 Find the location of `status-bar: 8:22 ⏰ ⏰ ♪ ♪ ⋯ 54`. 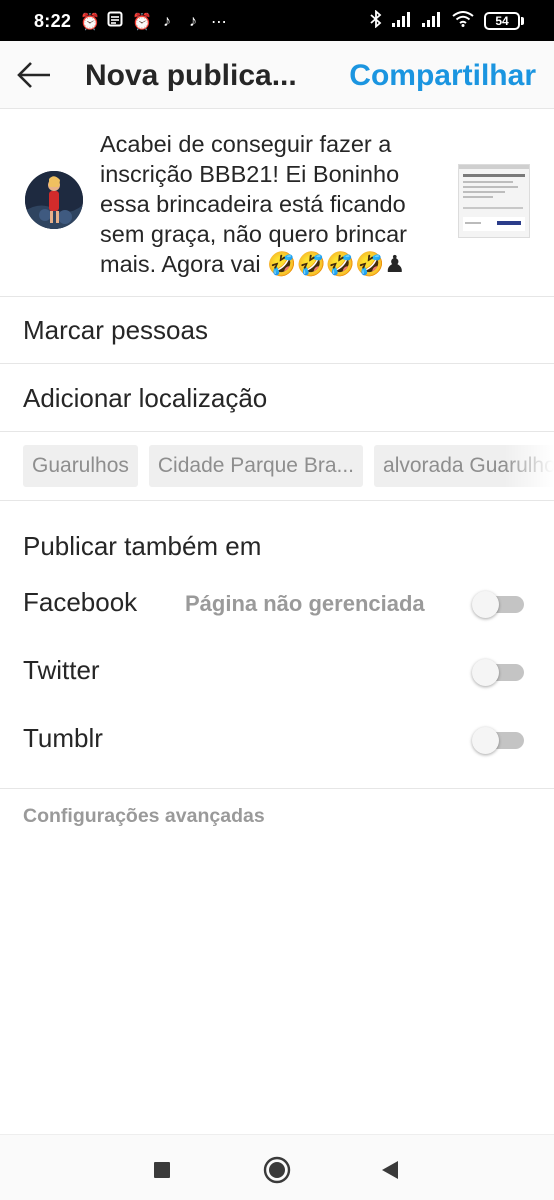

status-bar: 8:22 ⏰ ⏰ ♪ ♪ ⋯ 54 is located at coordinates (277, 20).